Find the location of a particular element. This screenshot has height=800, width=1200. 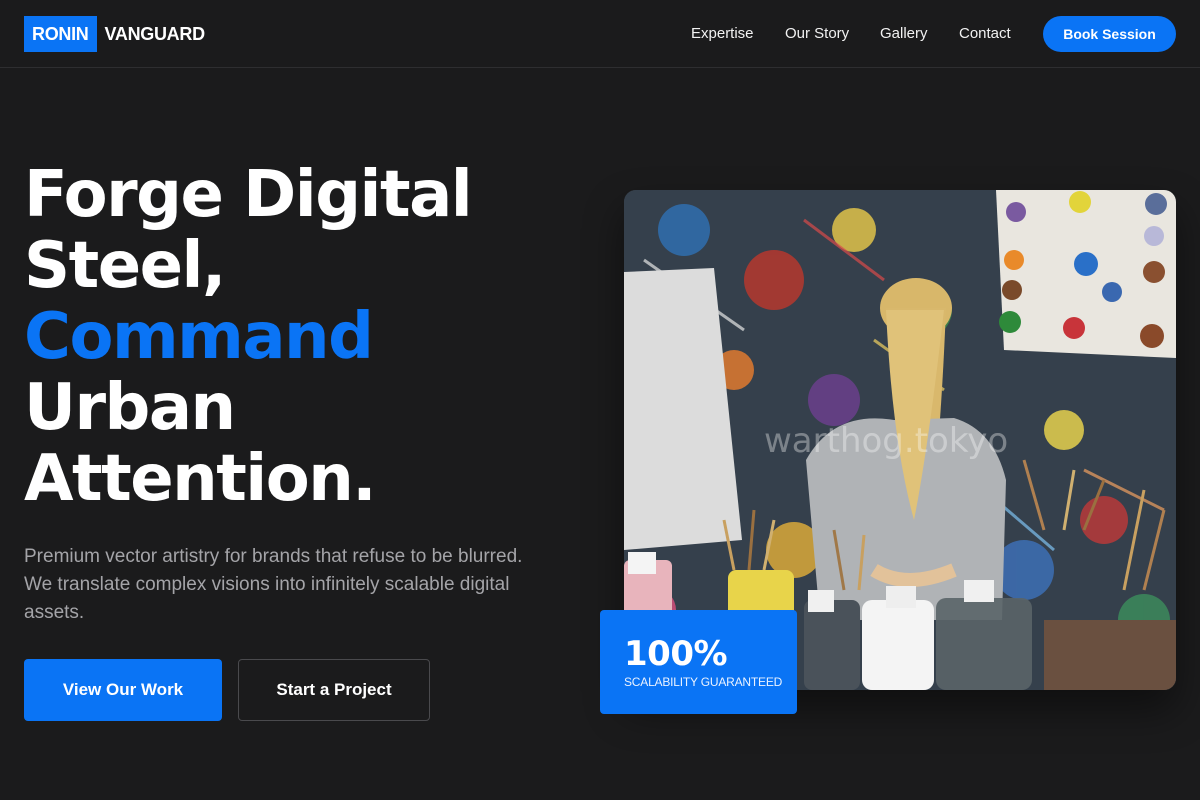

book-session-button: Book Session is located at coordinates (1109, 34).